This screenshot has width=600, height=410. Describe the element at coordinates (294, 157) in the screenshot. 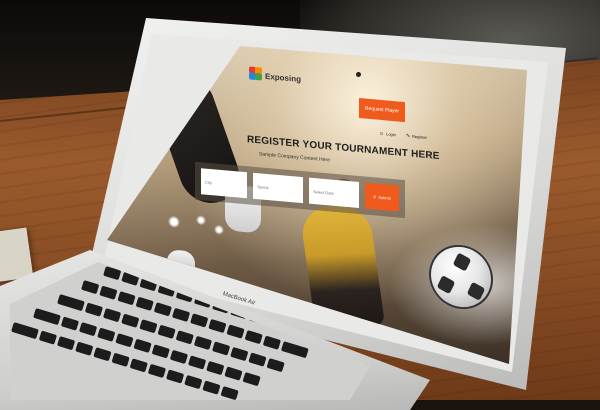

I see `hero-subtitle: Sample Company Content Here` at that location.